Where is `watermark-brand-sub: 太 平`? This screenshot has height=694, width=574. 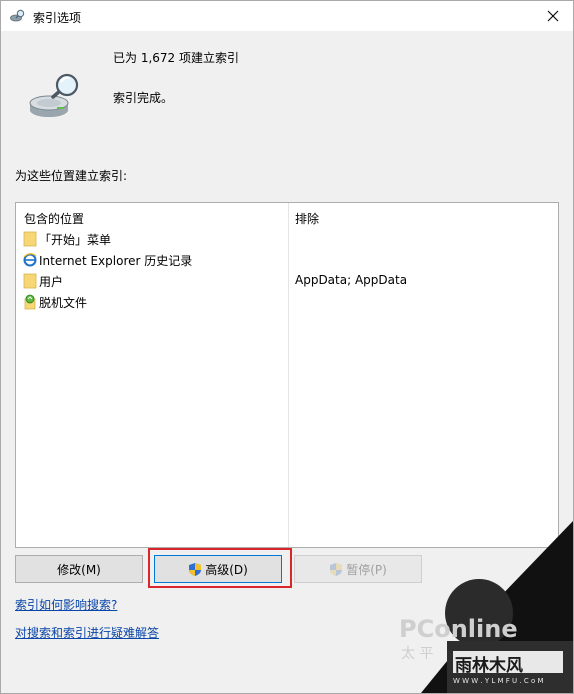
watermark-brand-sub: 太 平 is located at coordinates (417, 654).